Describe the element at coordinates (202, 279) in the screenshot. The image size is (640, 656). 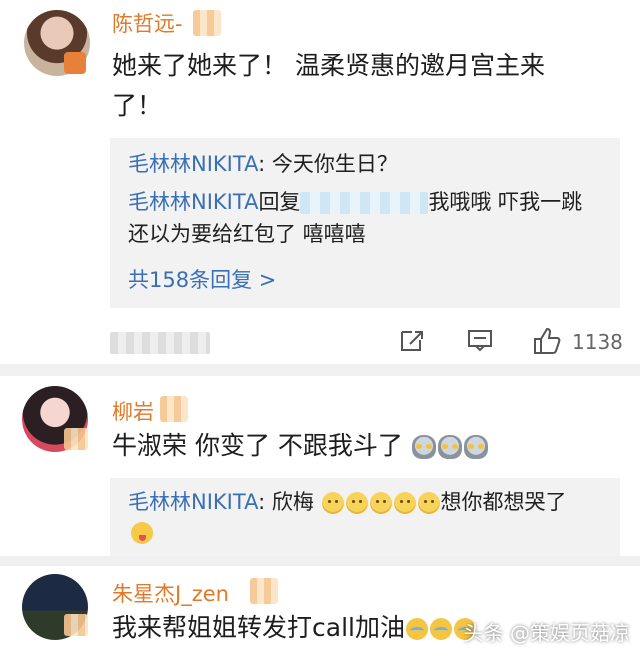
I see `more-replies-link: 共158条回复 >` at that location.